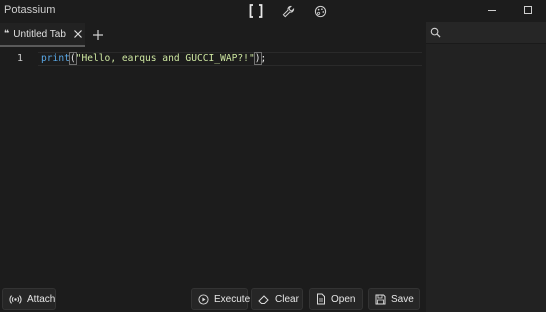 This screenshot has width=546, height=312. I want to click on search-icon, so click(435, 32).